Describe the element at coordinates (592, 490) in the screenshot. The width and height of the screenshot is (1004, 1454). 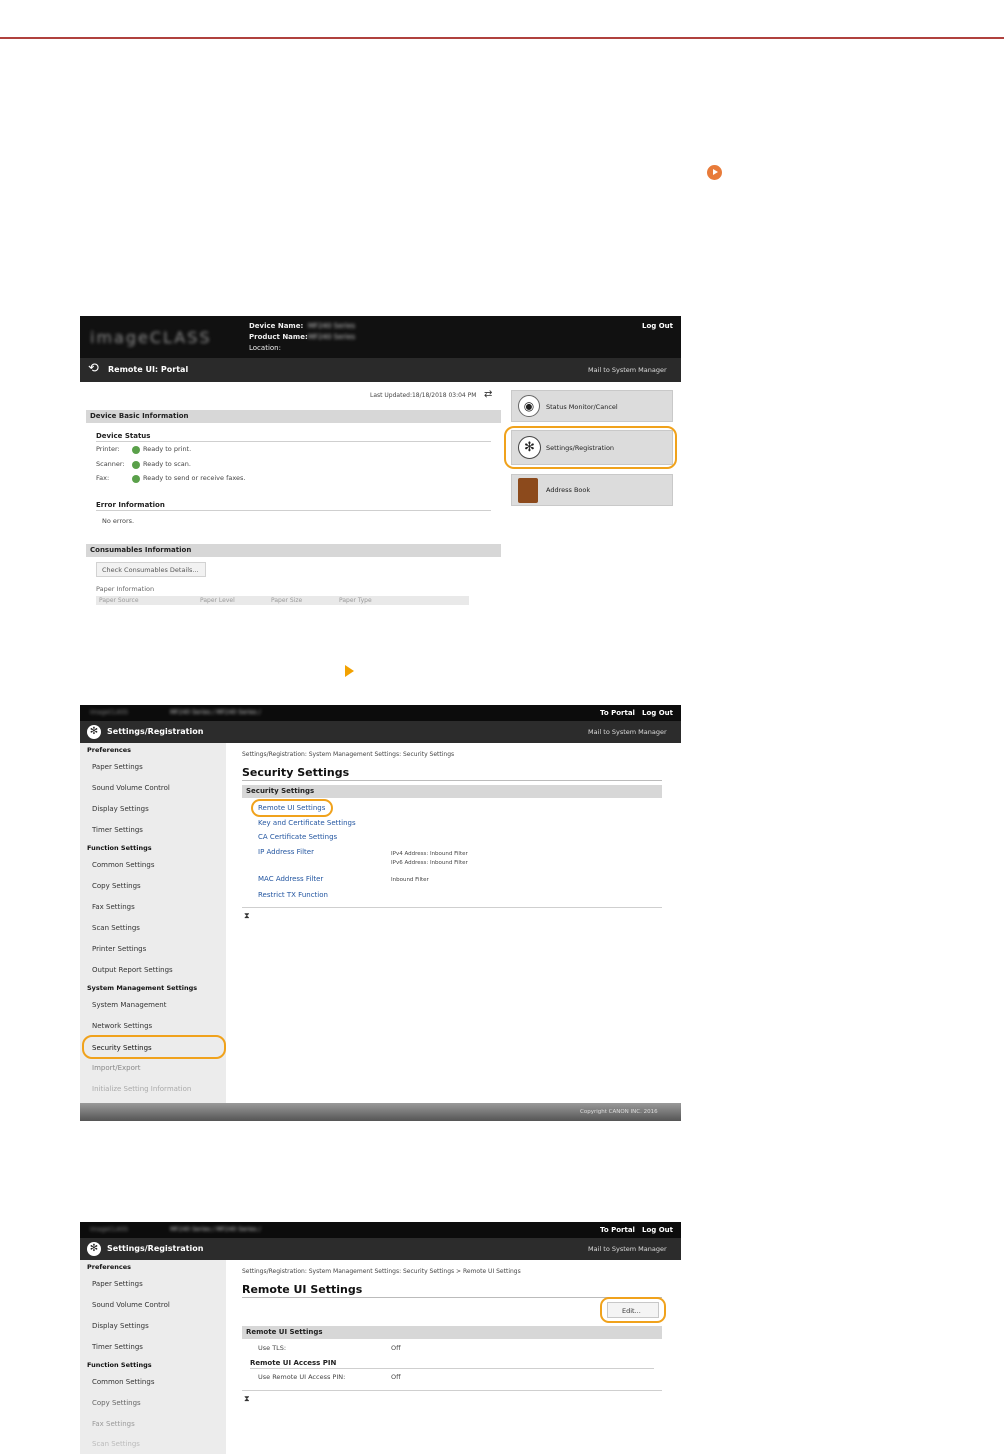
I see `address-book-tile: Address Book` at that location.